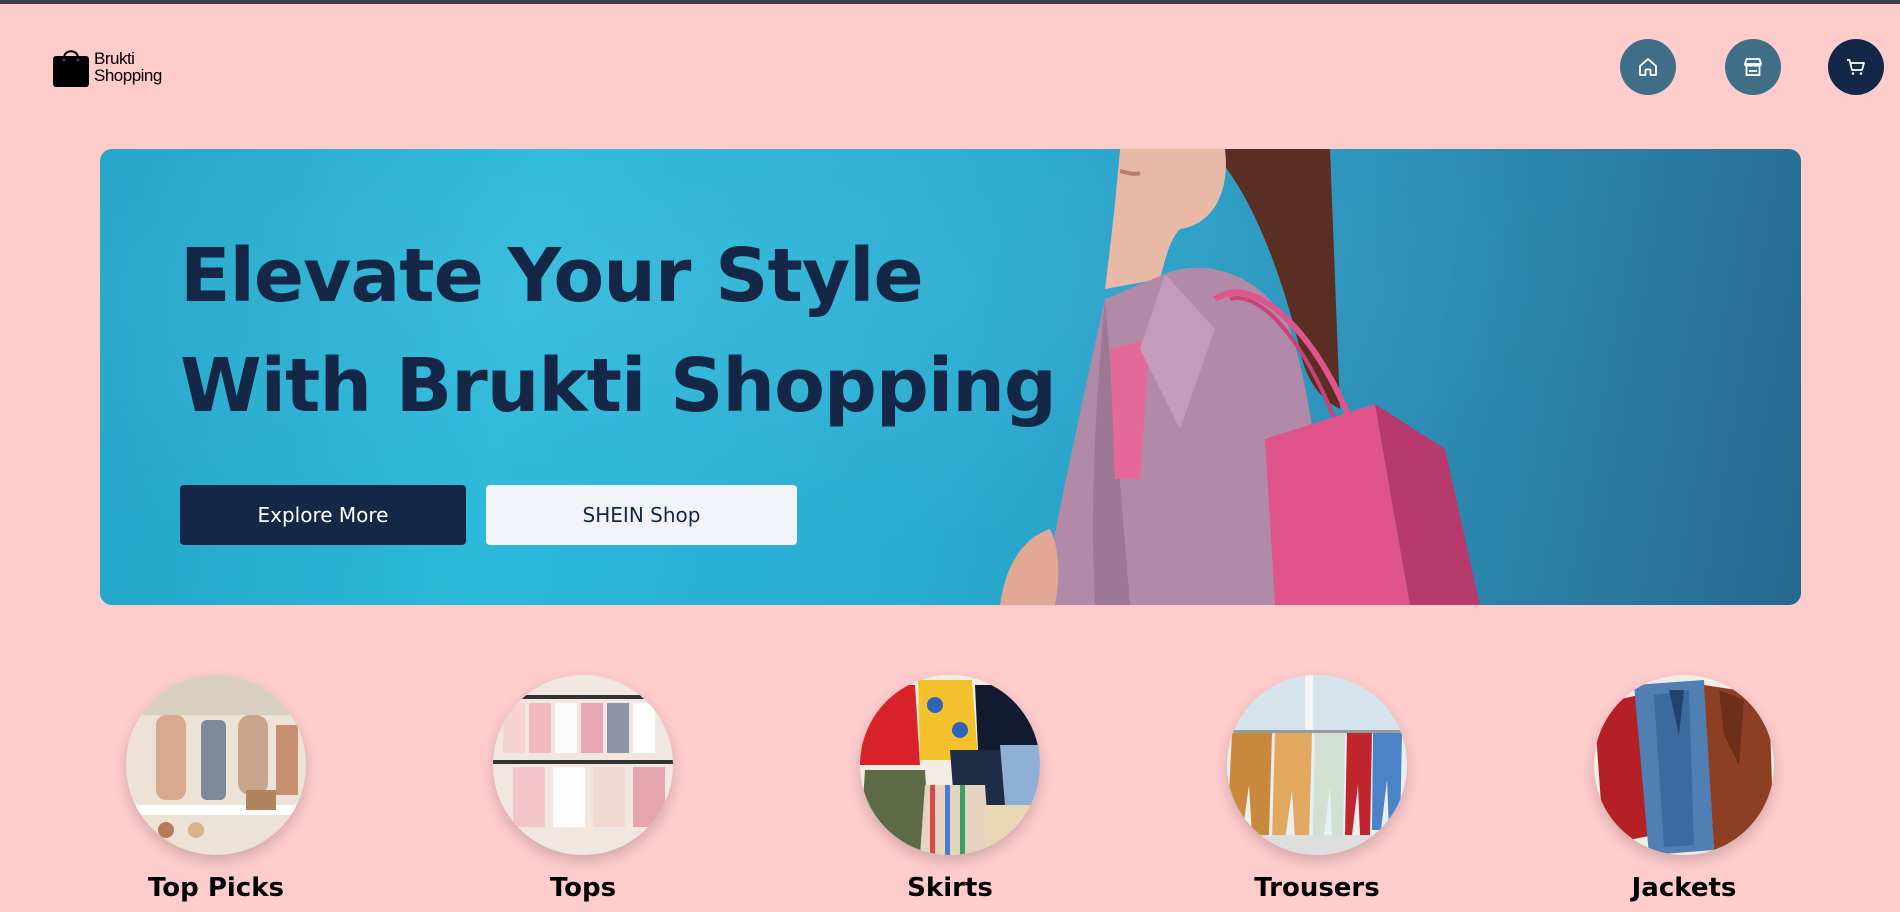 This screenshot has width=1900, height=912. I want to click on category-tops: Tops, so click(583, 789).